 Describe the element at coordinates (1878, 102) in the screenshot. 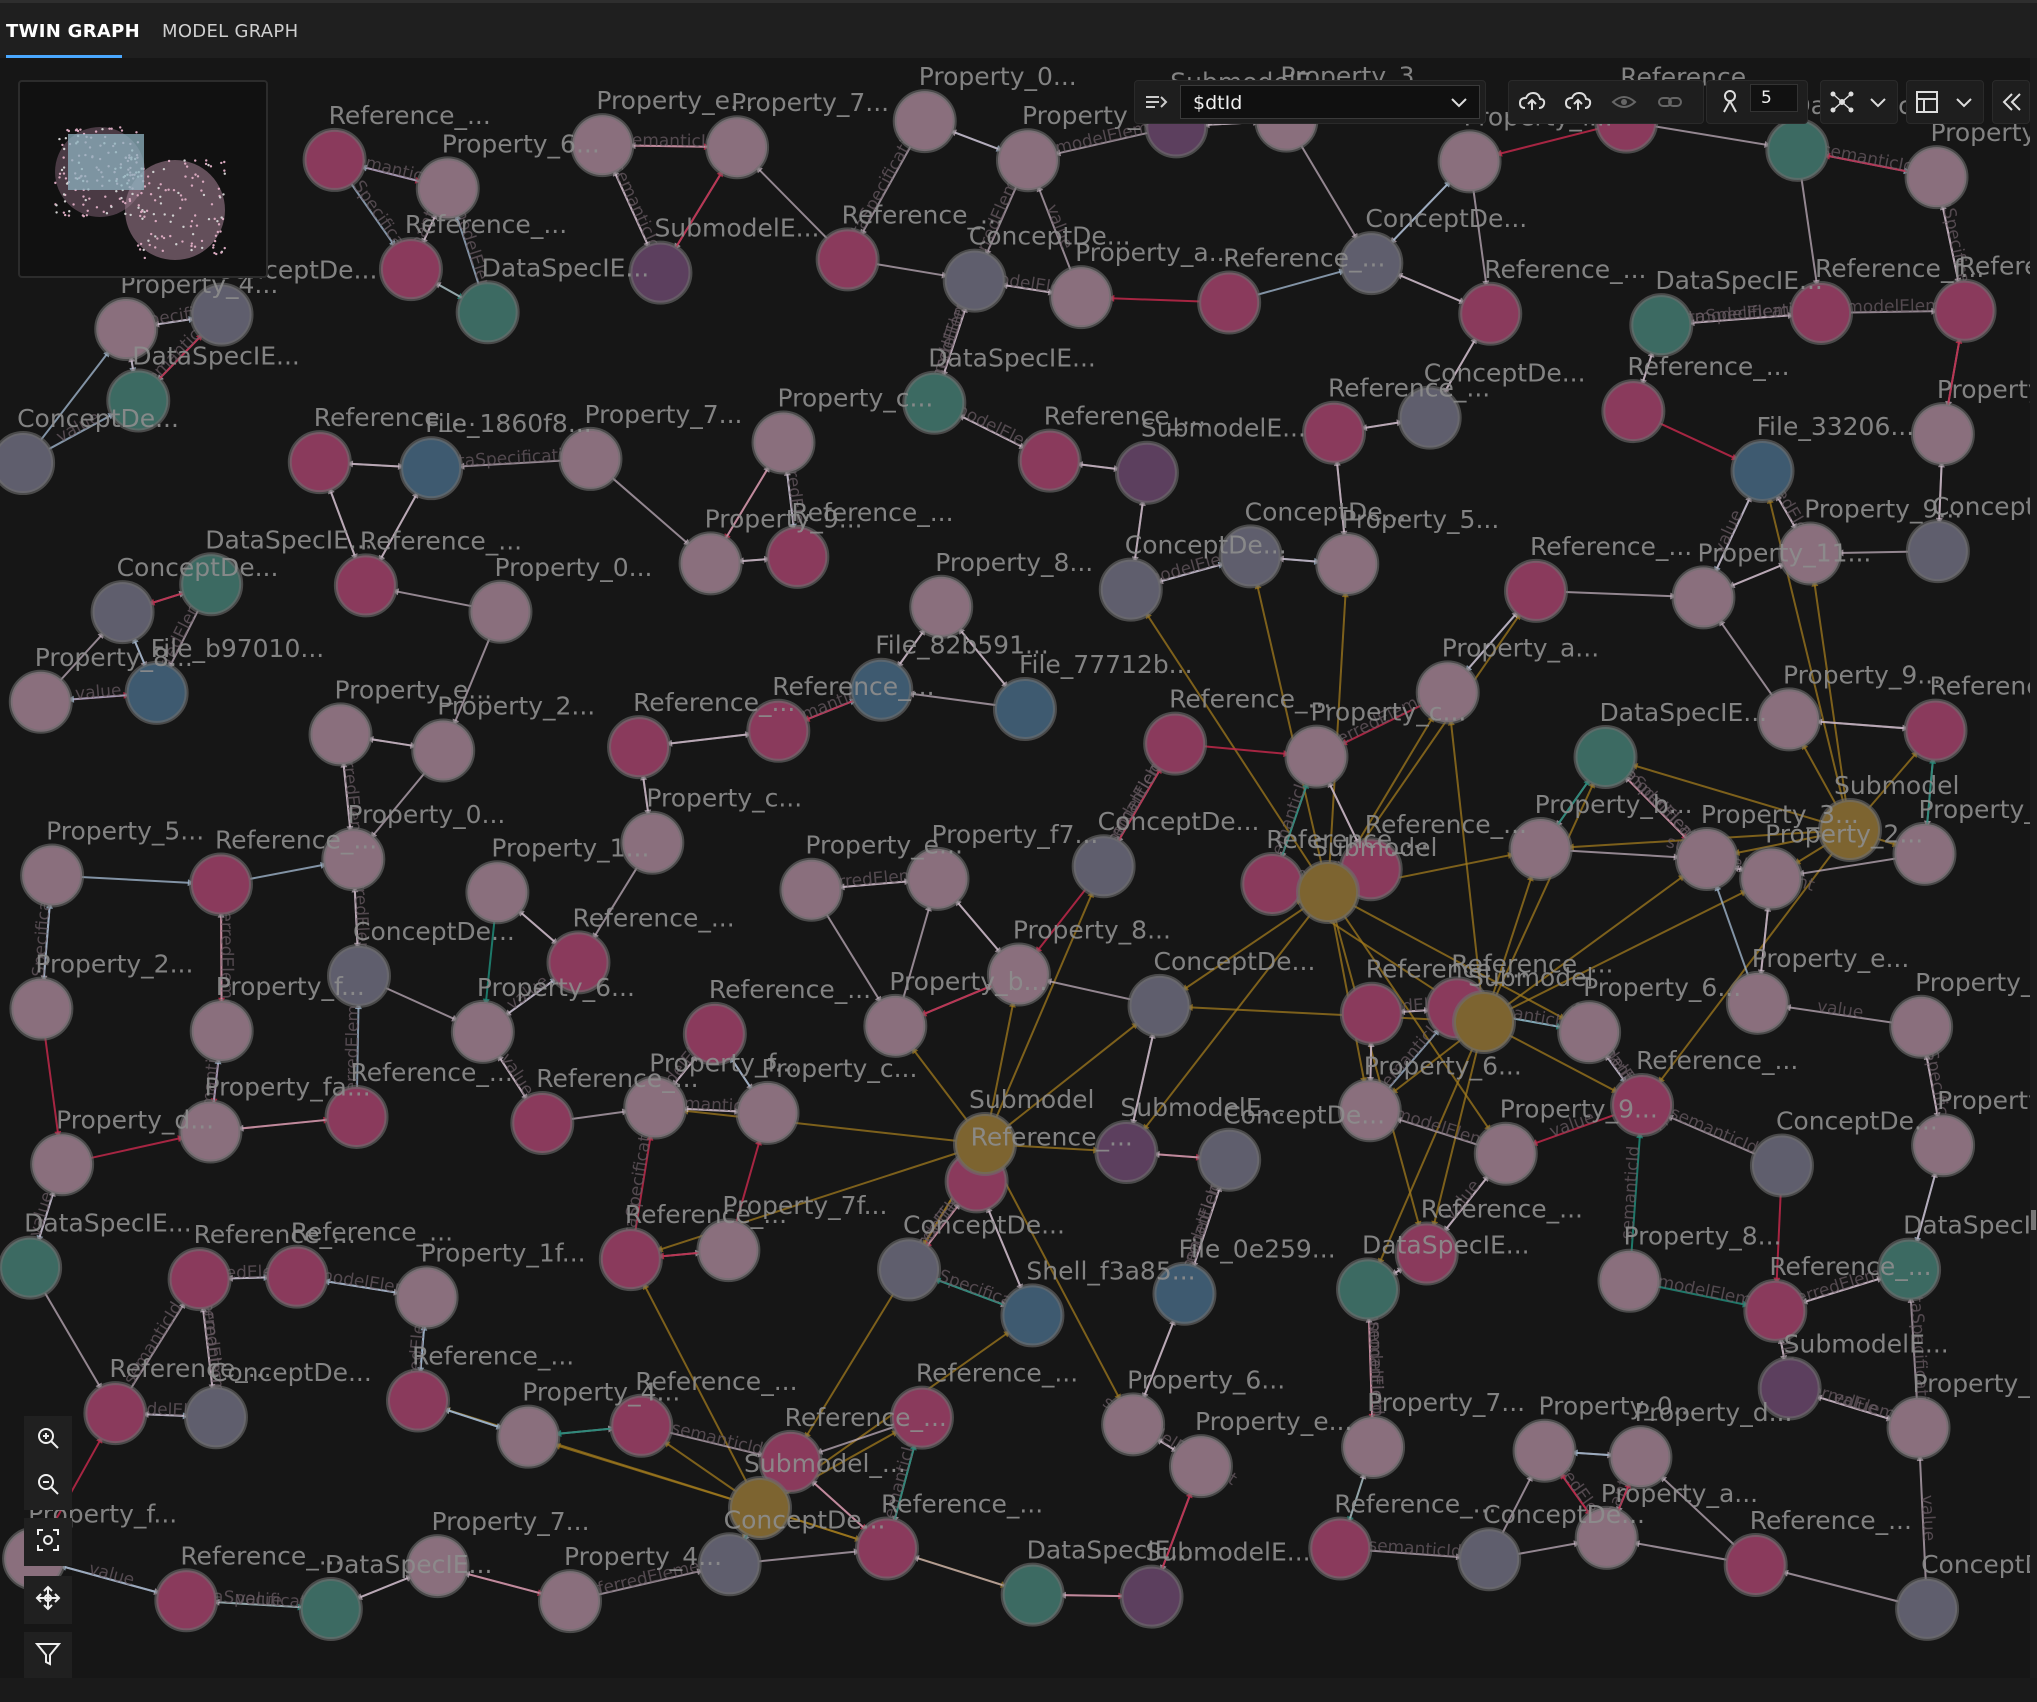

I see `layout-dropdown-icon` at that location.